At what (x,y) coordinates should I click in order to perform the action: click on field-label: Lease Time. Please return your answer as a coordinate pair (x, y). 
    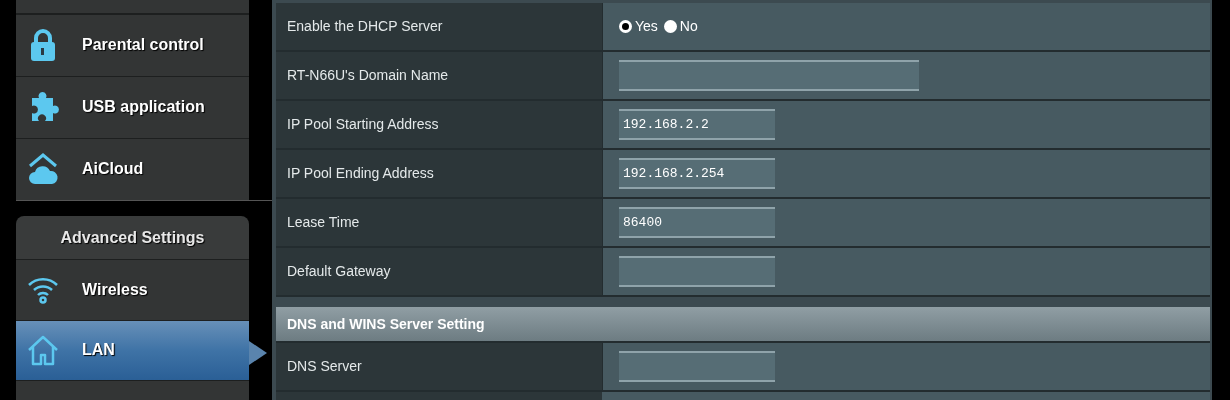
    Looking at the image, I should click on (439, 222).